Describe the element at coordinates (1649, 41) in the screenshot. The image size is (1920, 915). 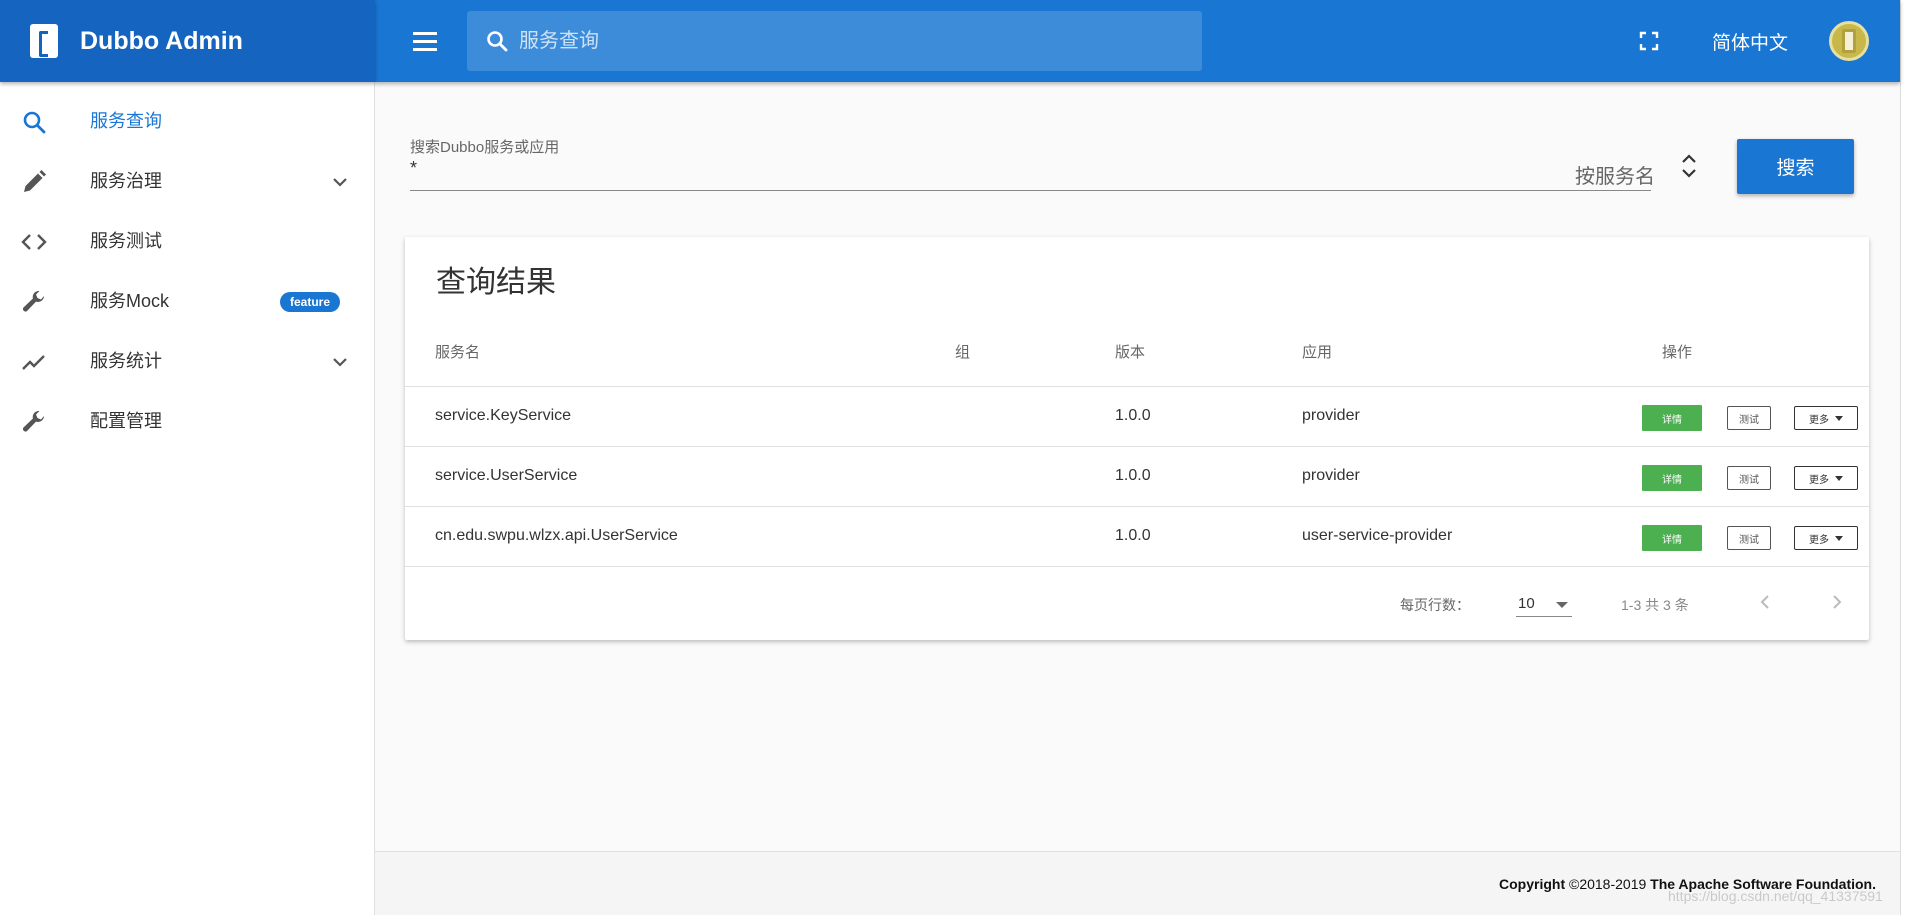
I see `fullscreen-icon` at that location.